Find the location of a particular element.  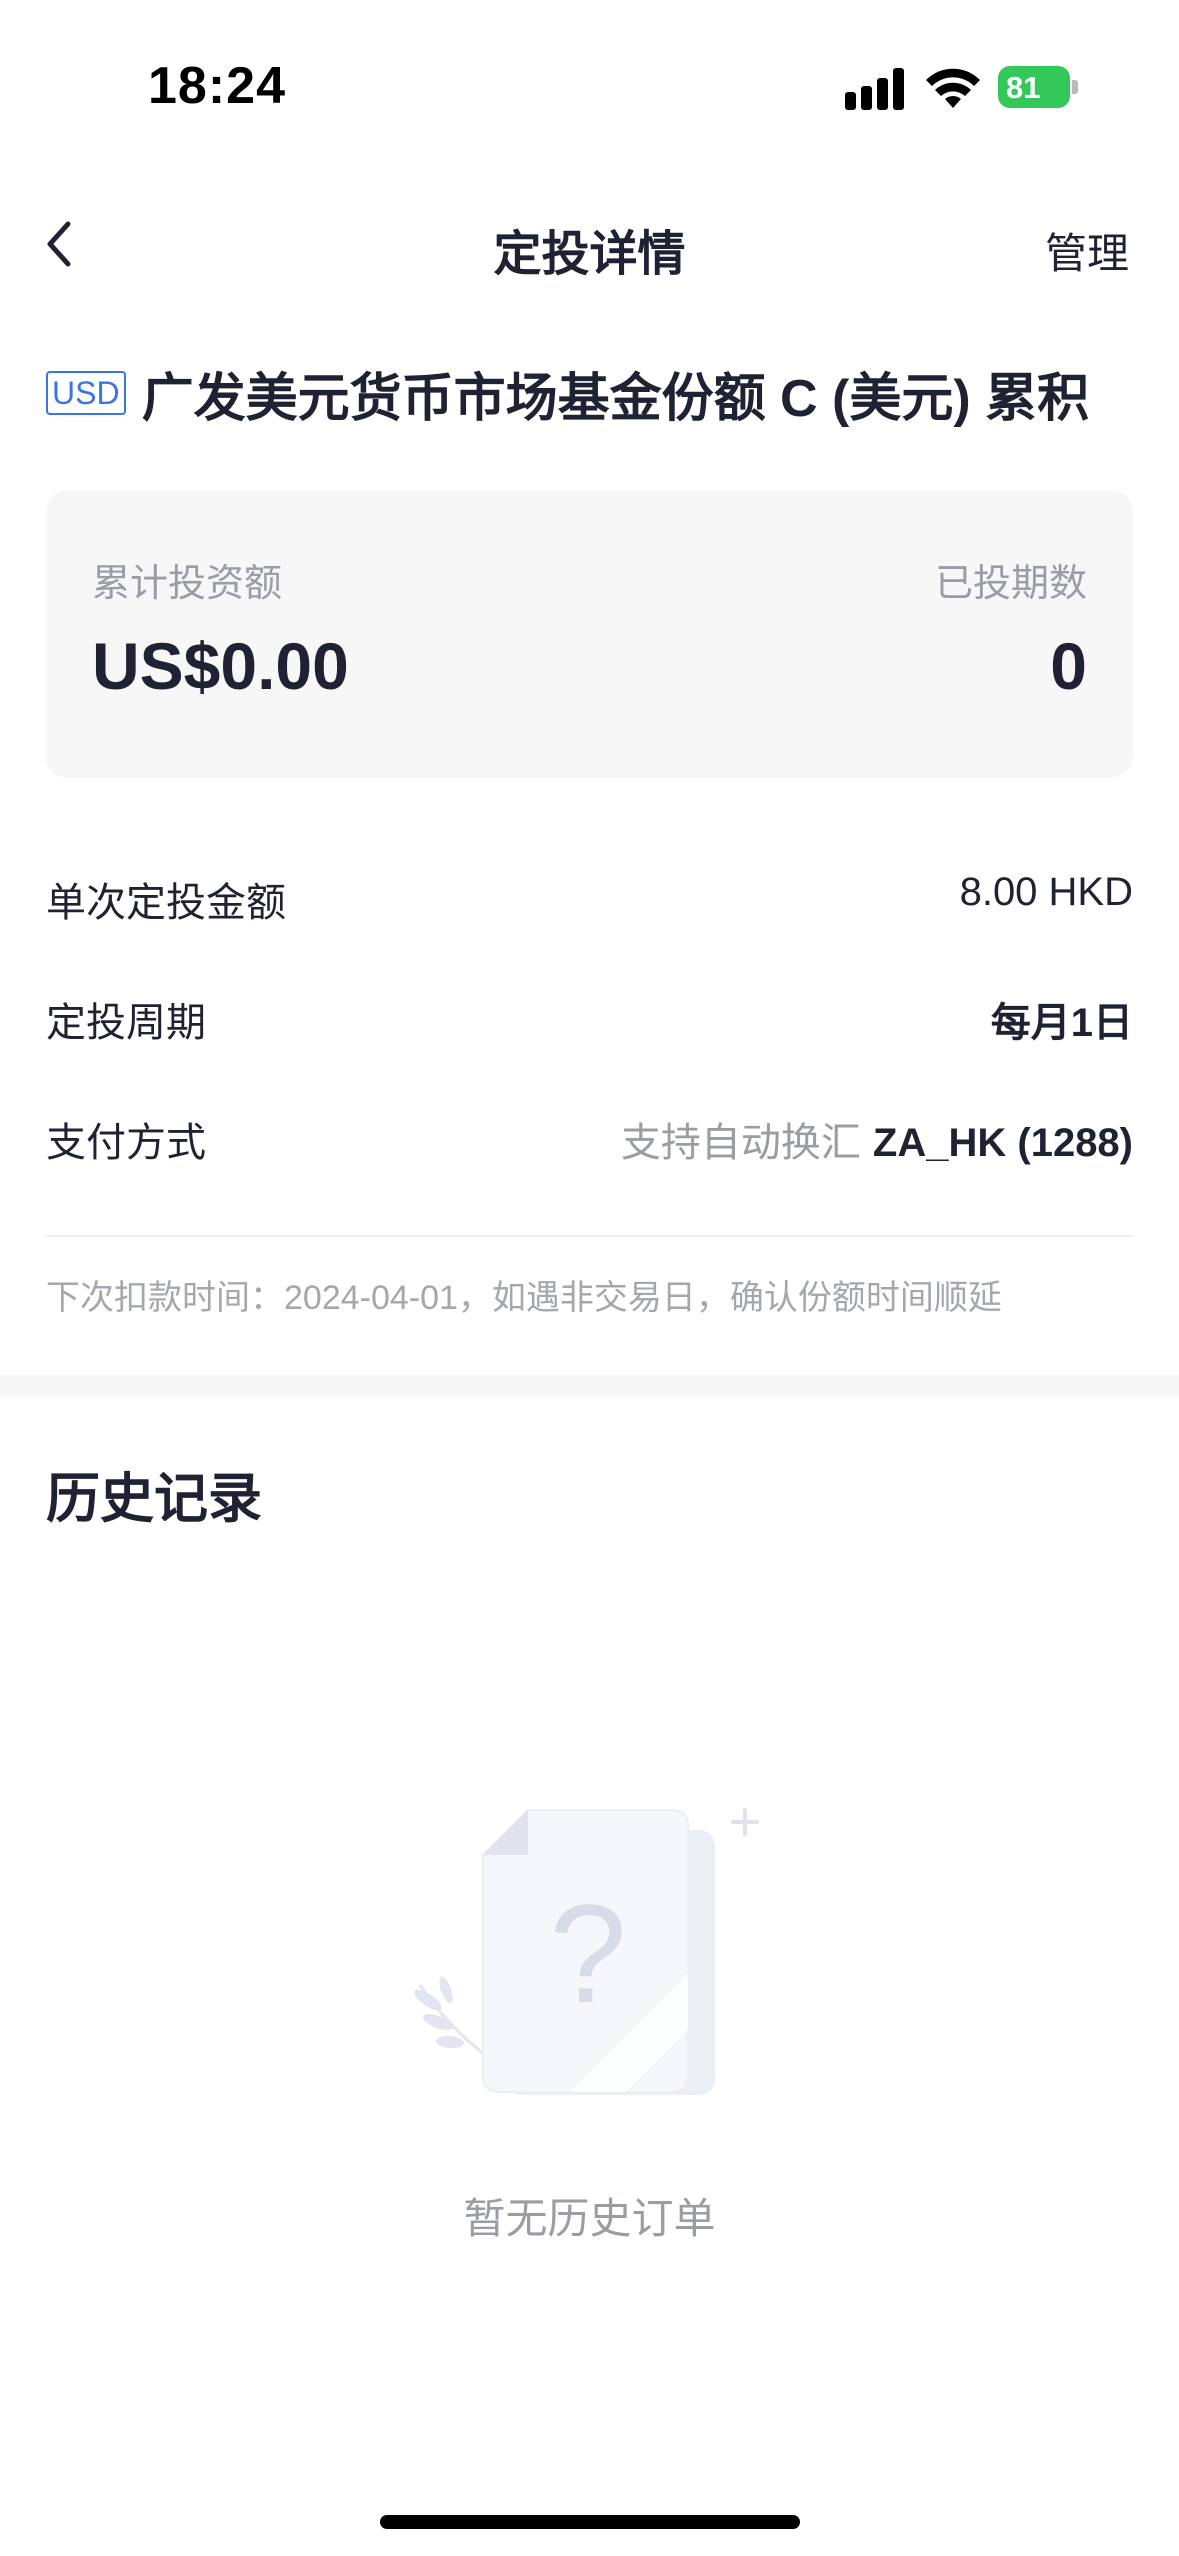

detail-value: 8.00 HKD is located at coordinates (1046, 892).